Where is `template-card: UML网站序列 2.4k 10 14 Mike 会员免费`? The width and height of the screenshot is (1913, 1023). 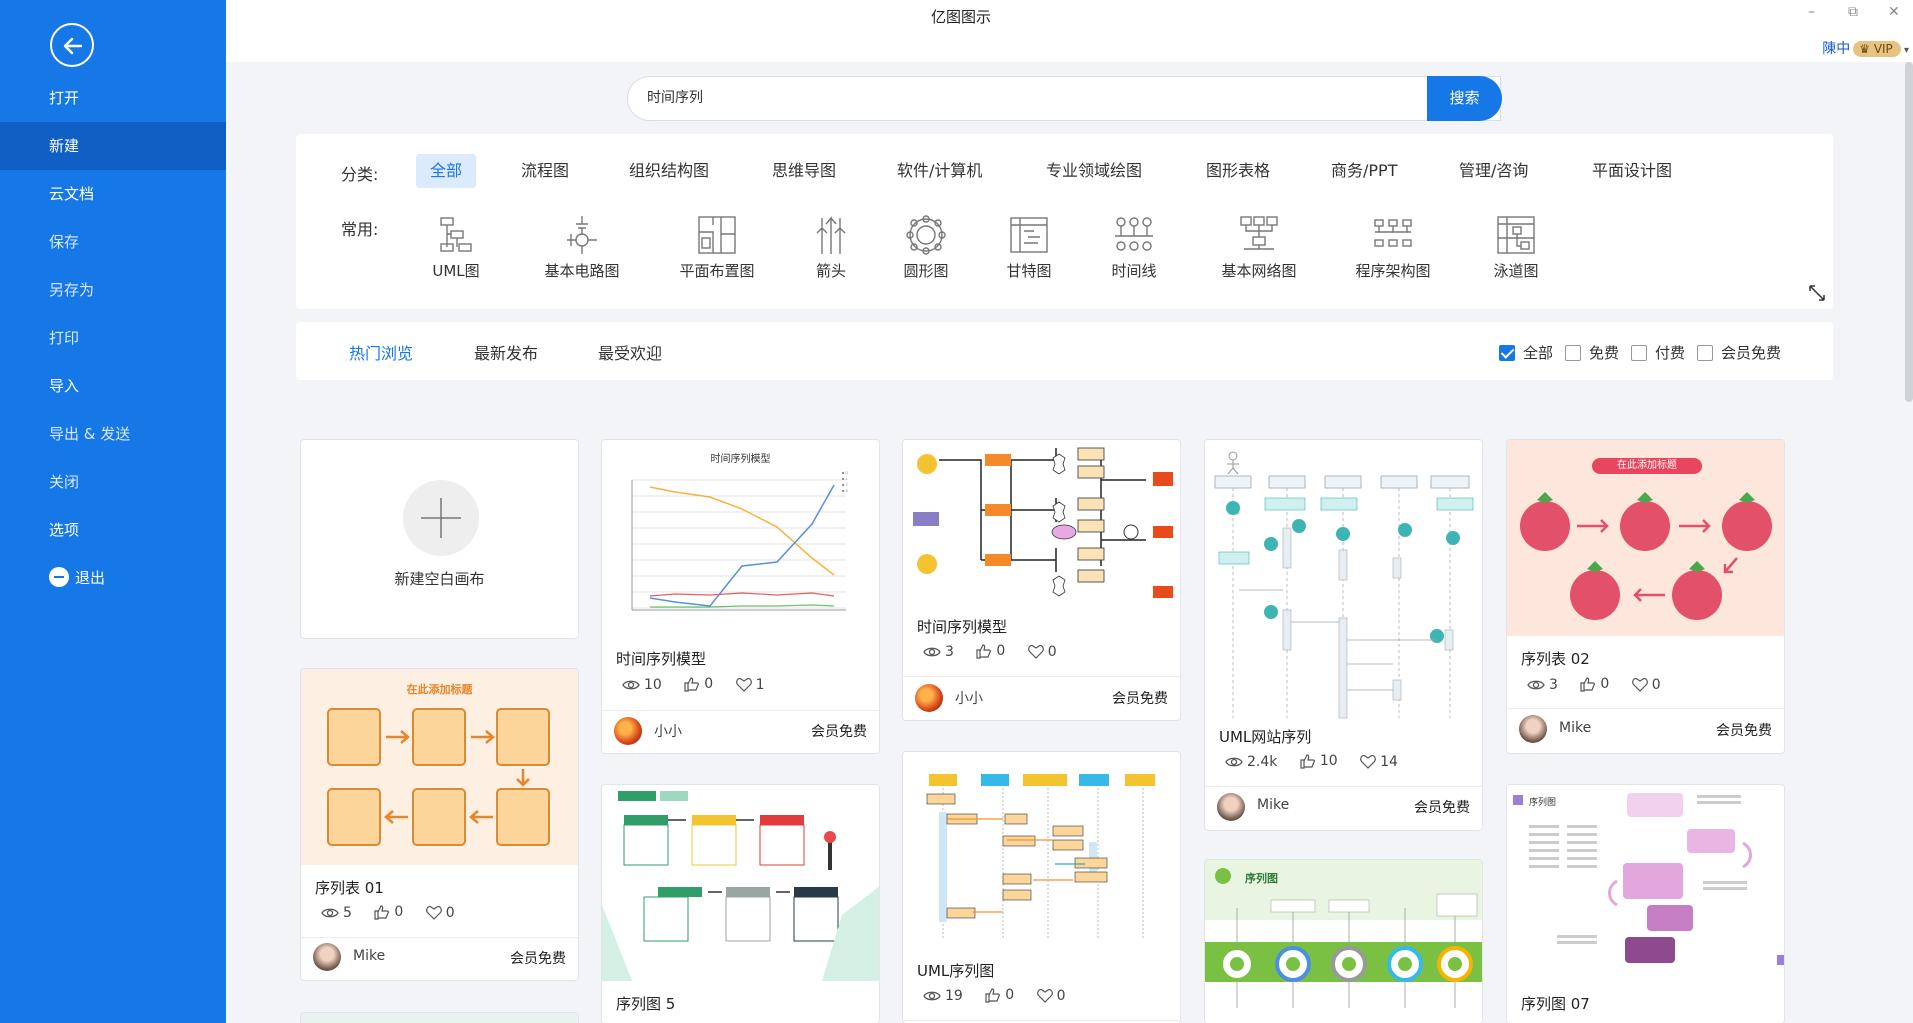 template-card: UML网站序列 2.4k 10 14 Mike 会员免费 is located at coordinates (1343, 635).